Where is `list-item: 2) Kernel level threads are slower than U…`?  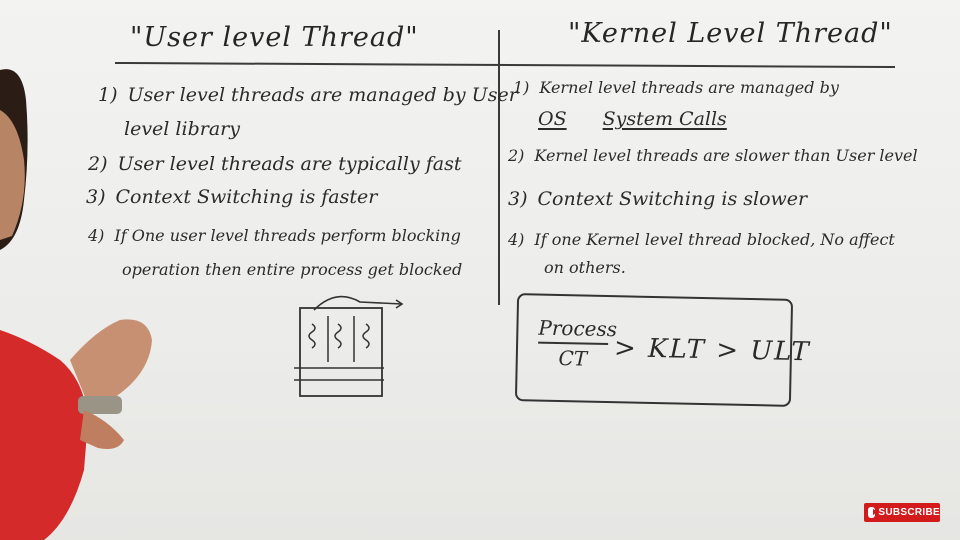
list-item: 2) Kernel level threads are slower than U… is located at coordinates (713, 155).